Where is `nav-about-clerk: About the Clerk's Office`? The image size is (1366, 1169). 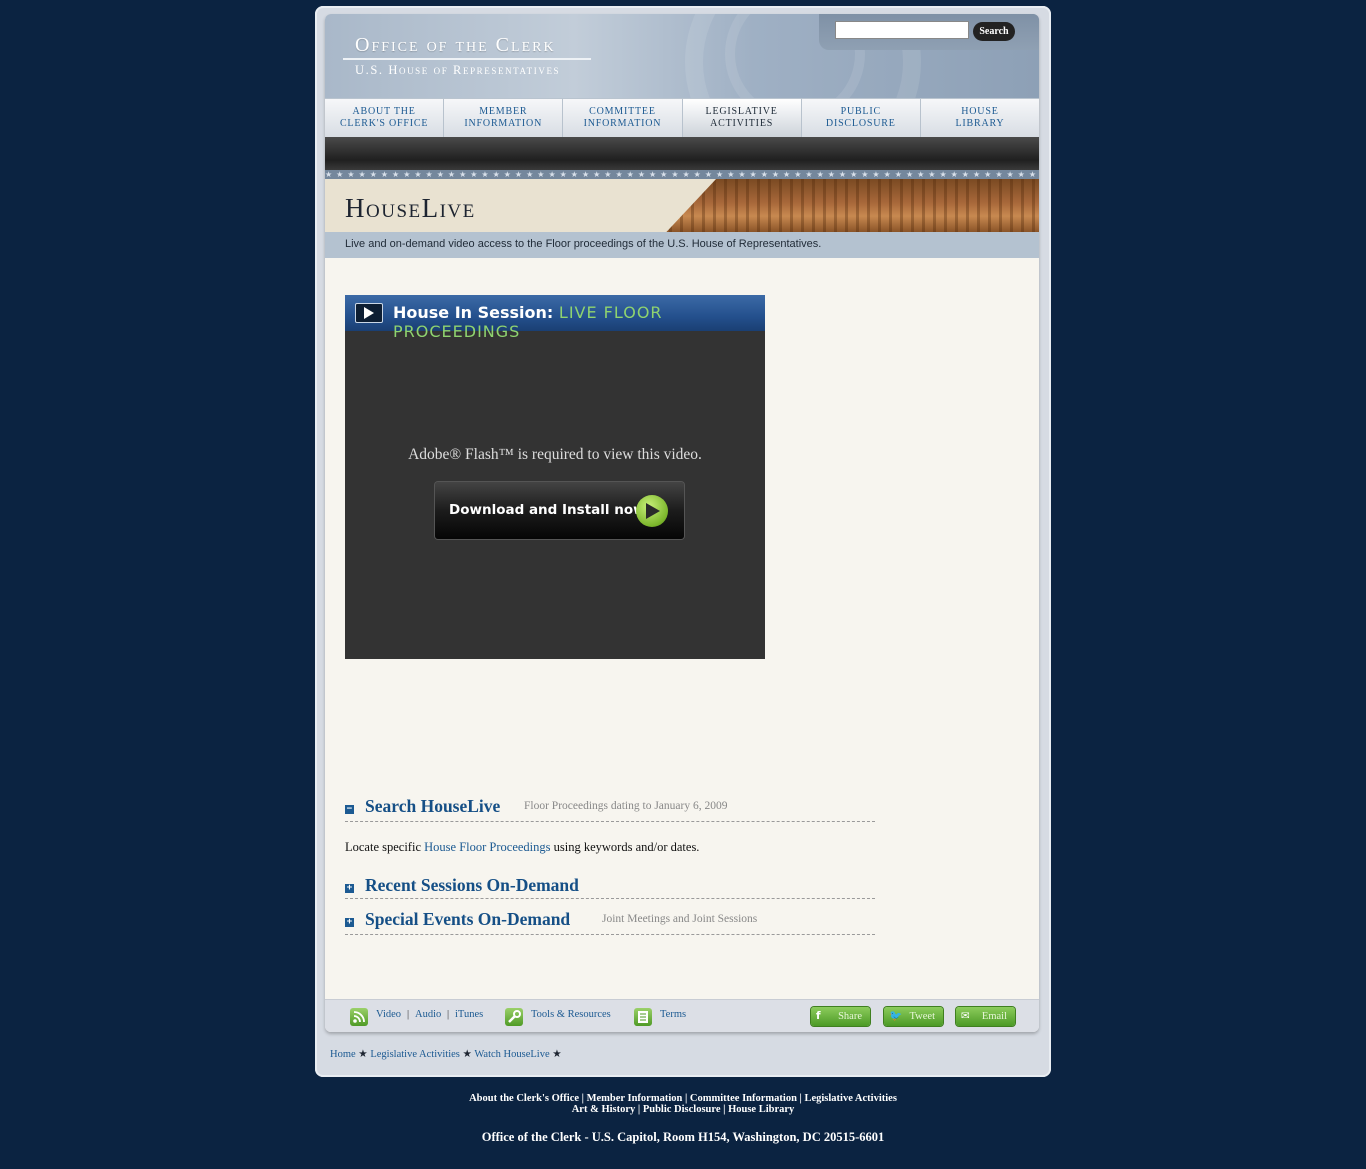 nav-about-clerk: About the Clerk's Office is located at coordinates (385, 118).